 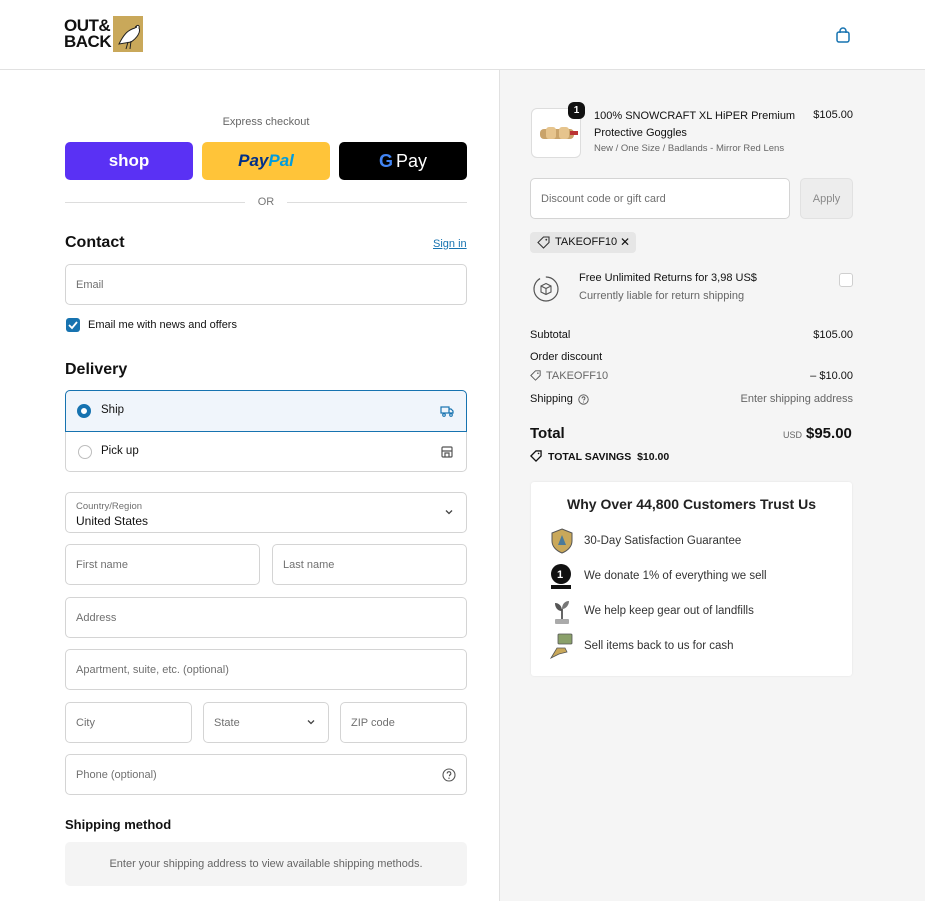 I want to click on paypal-button: Pay Pal, so click(x=266, y=161).